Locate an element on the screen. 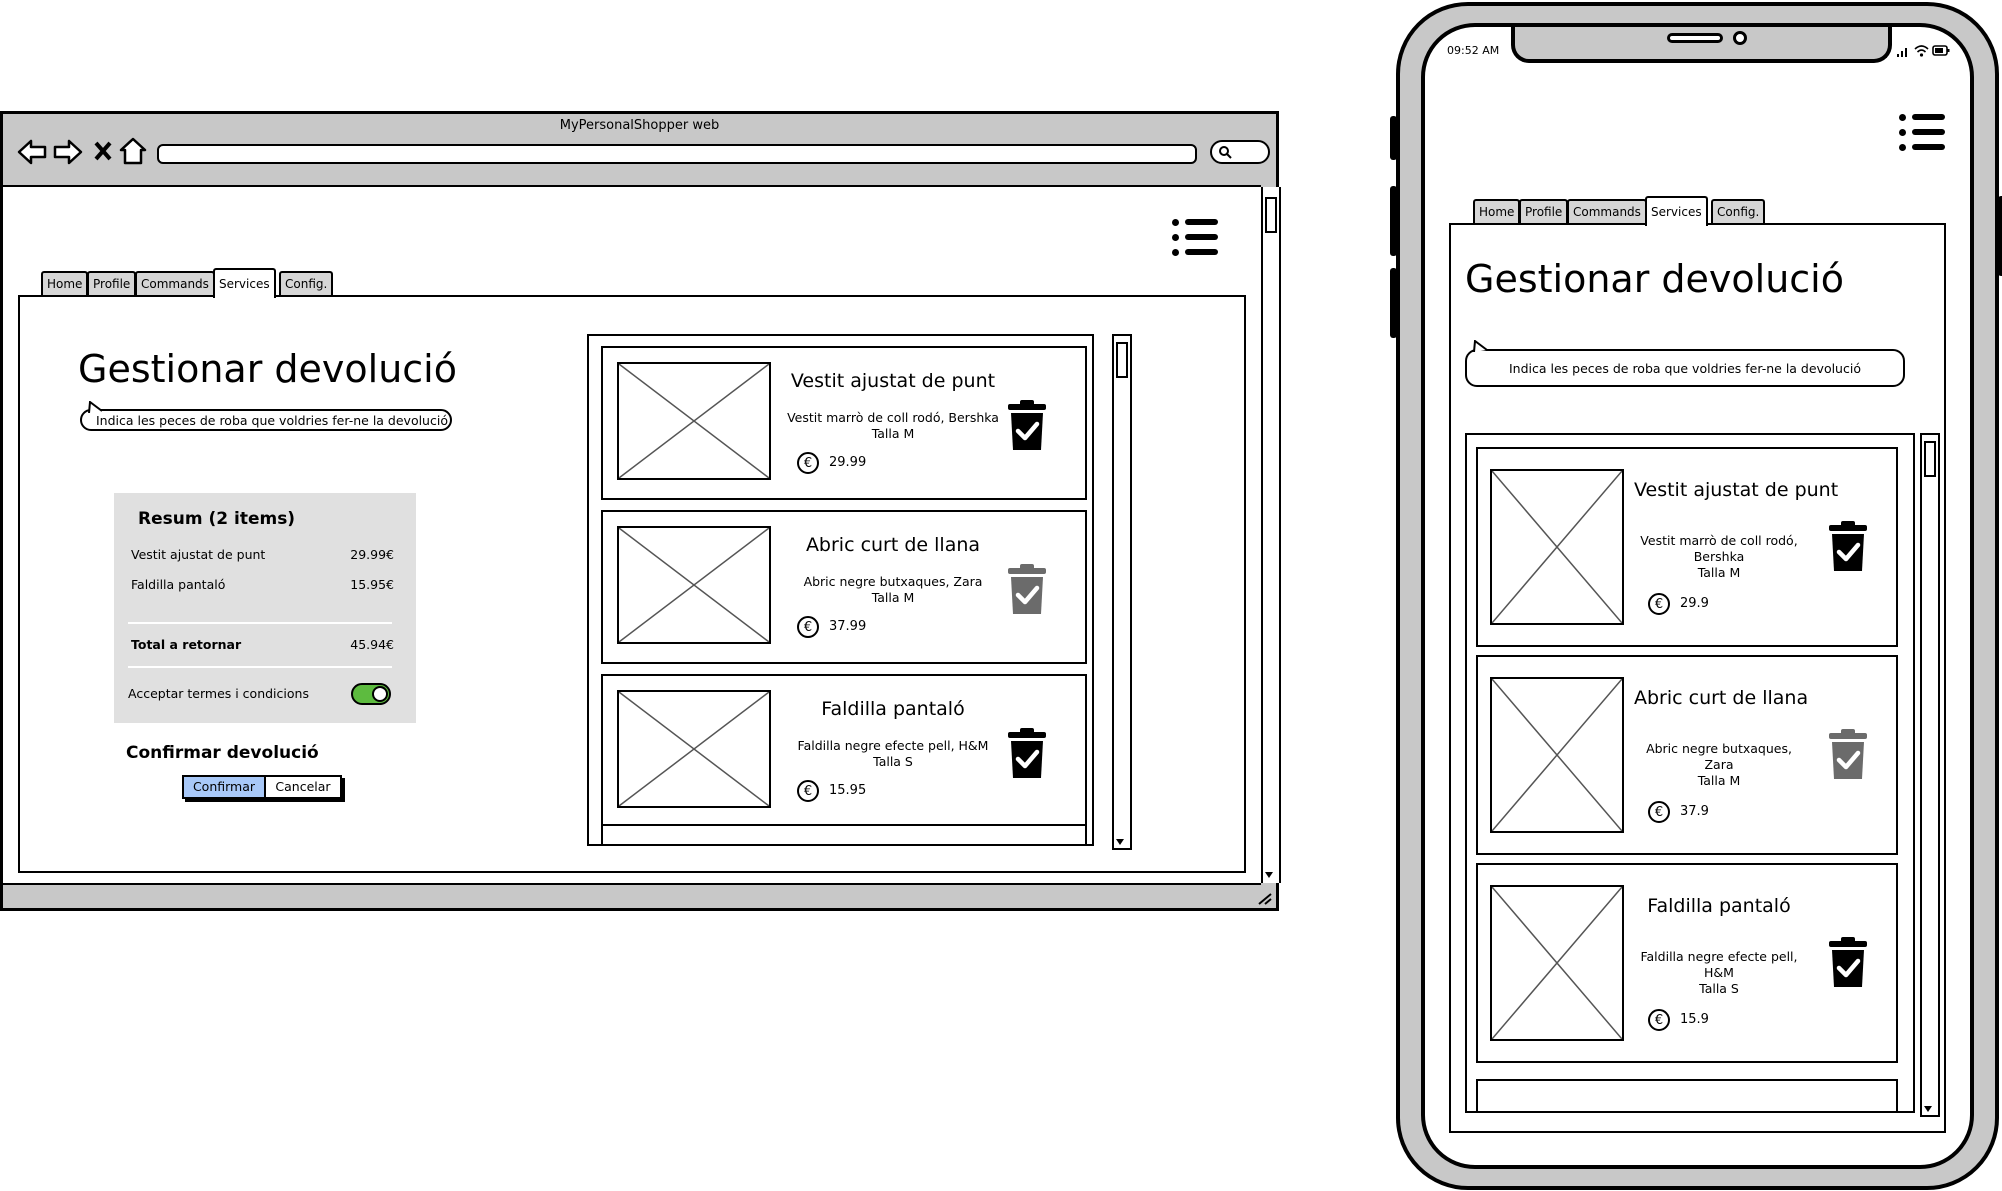  confirm-button: Confirmar is located at coordinates (225, 787).